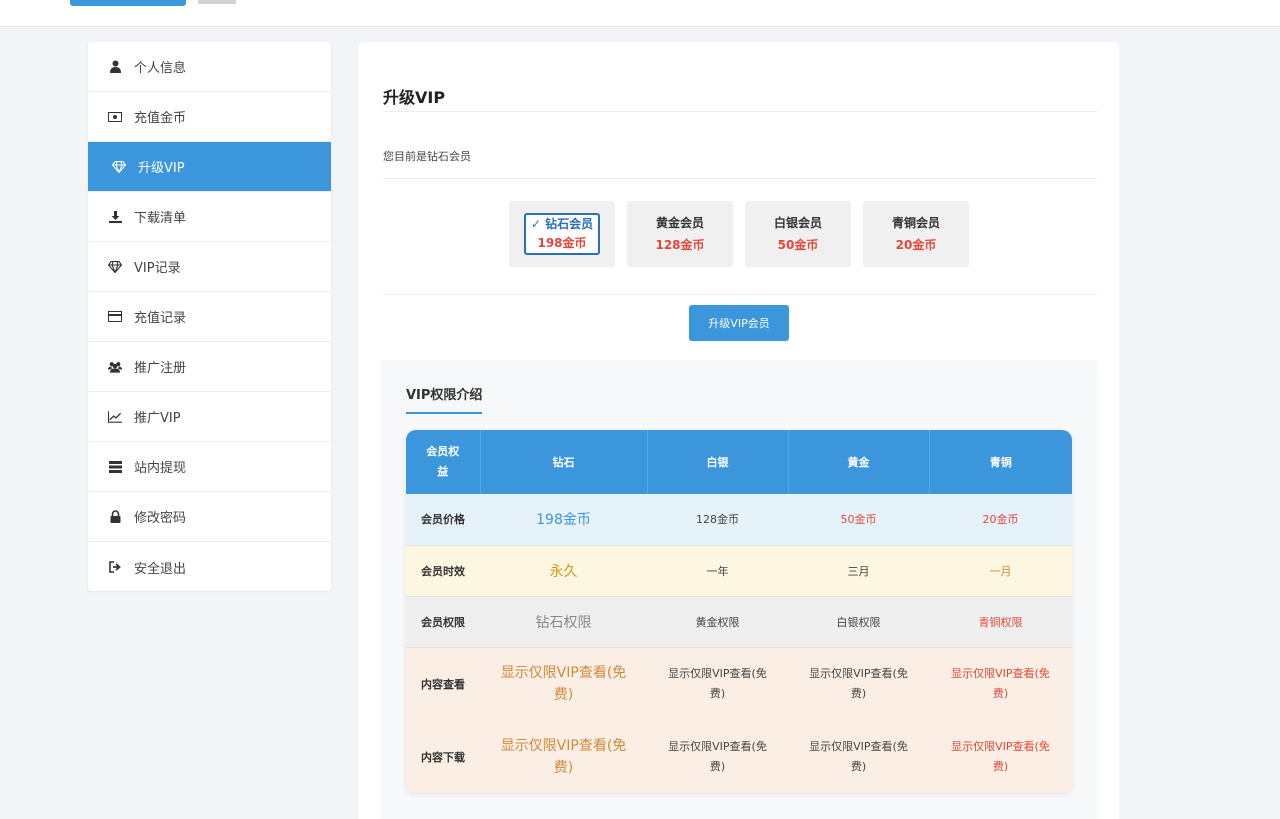 The image size is (1280, 819). I want to click on tier-price: 50金币, so click(798, 245).